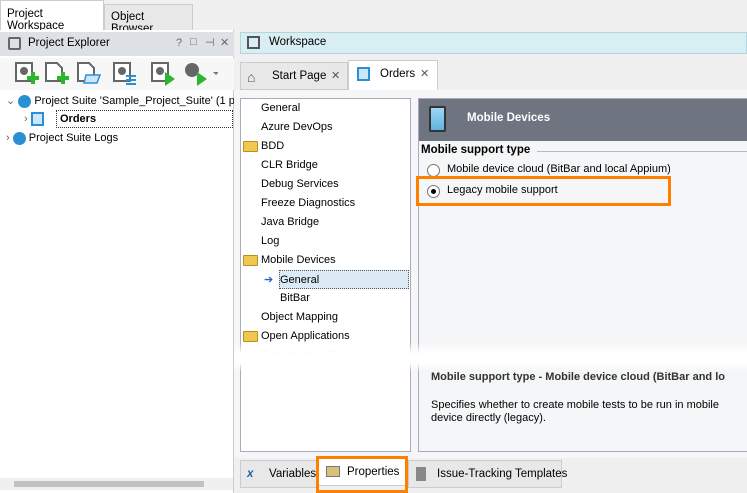 The width and height of the screenshot is (747, 493). I want to click on arrow-icon: ➔, so click(269, 280).